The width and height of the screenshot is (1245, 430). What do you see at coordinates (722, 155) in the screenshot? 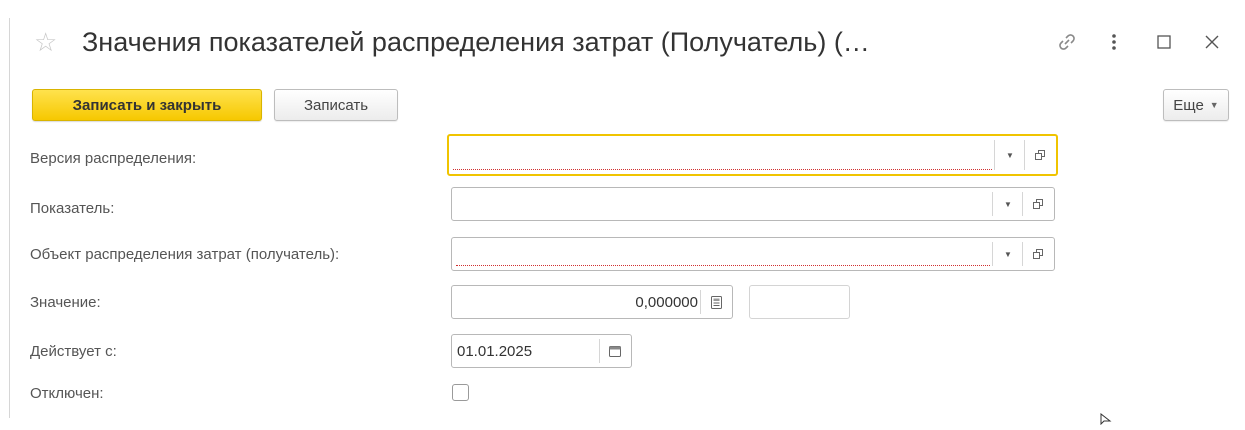
I see `distribution-version-input` at bounding box center [722, 155].